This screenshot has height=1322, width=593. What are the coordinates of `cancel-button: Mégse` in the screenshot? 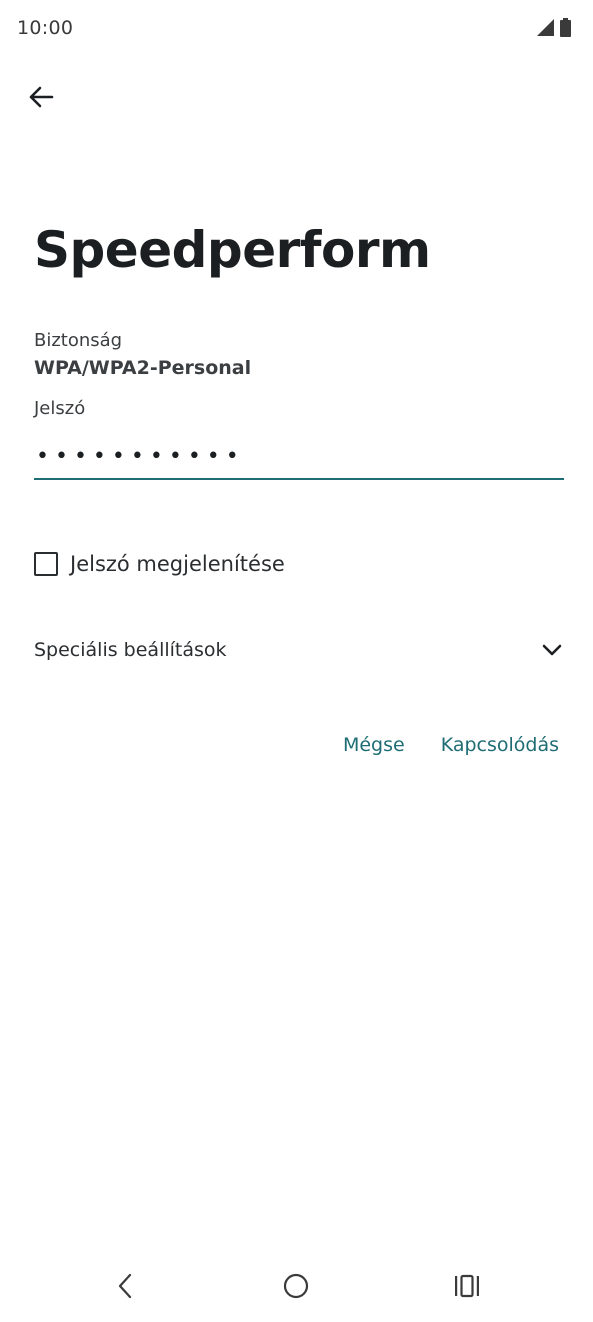 It's located at (374, 745).